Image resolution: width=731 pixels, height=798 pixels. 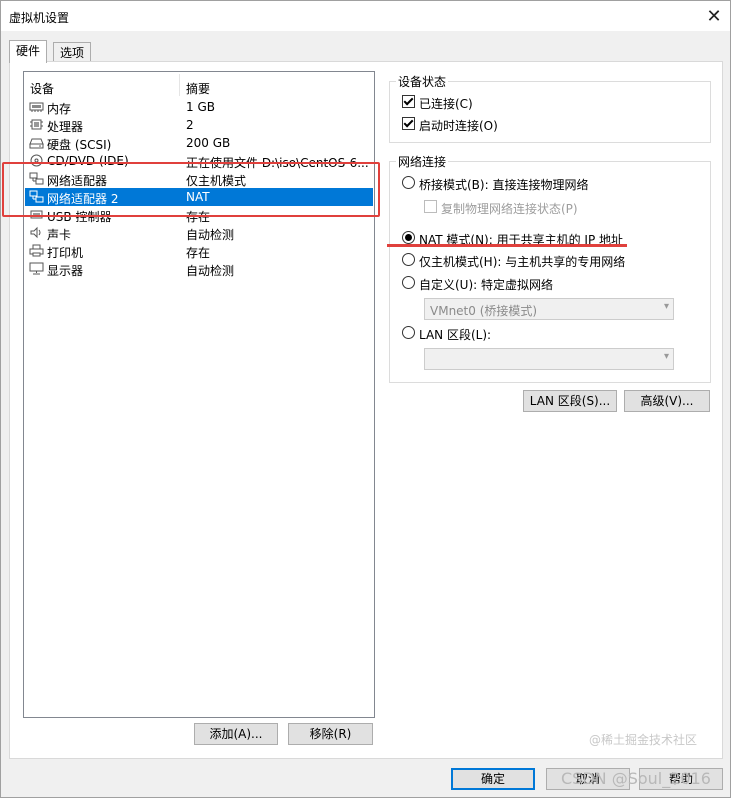 I want to click on bridged-radio, so click(x=408, y=182).